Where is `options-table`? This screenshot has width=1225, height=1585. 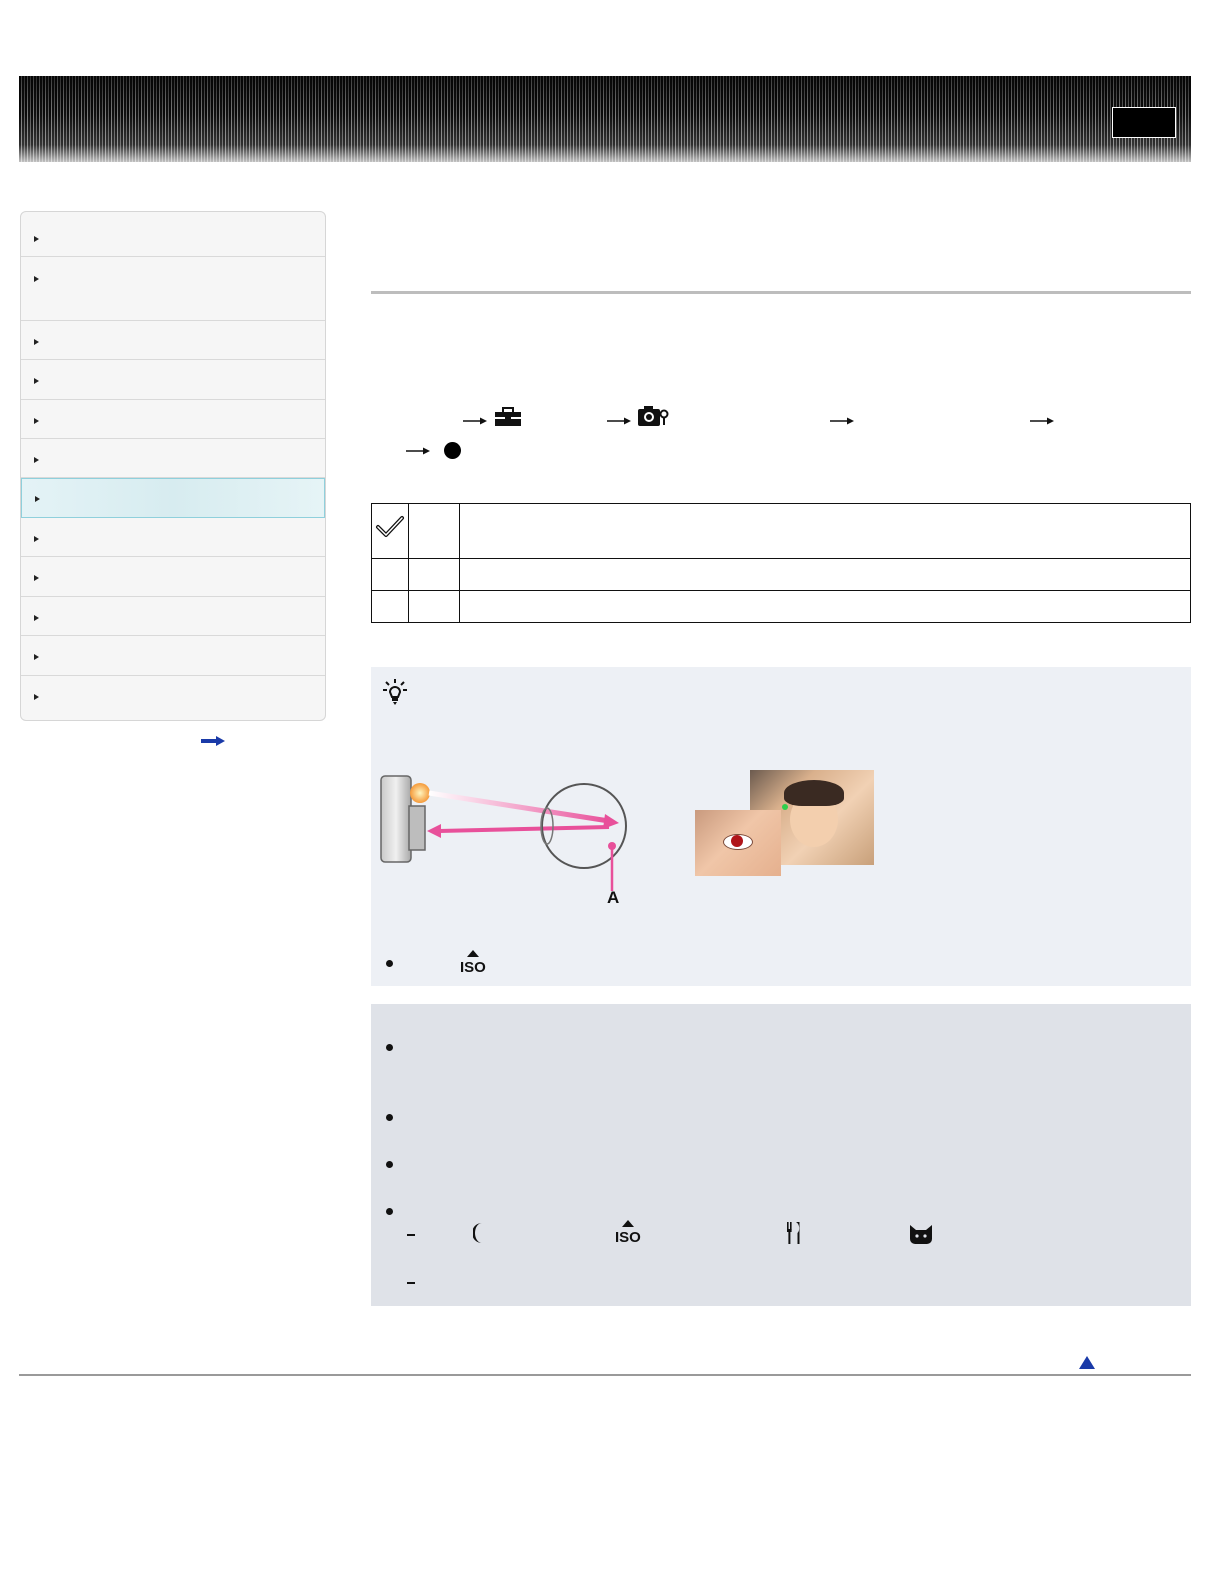
options-table is located at coordinates (781, 563).